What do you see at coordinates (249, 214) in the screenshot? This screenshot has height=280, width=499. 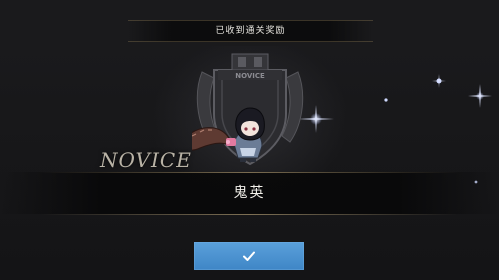 I see `divider` at bounding box center [249, 214].